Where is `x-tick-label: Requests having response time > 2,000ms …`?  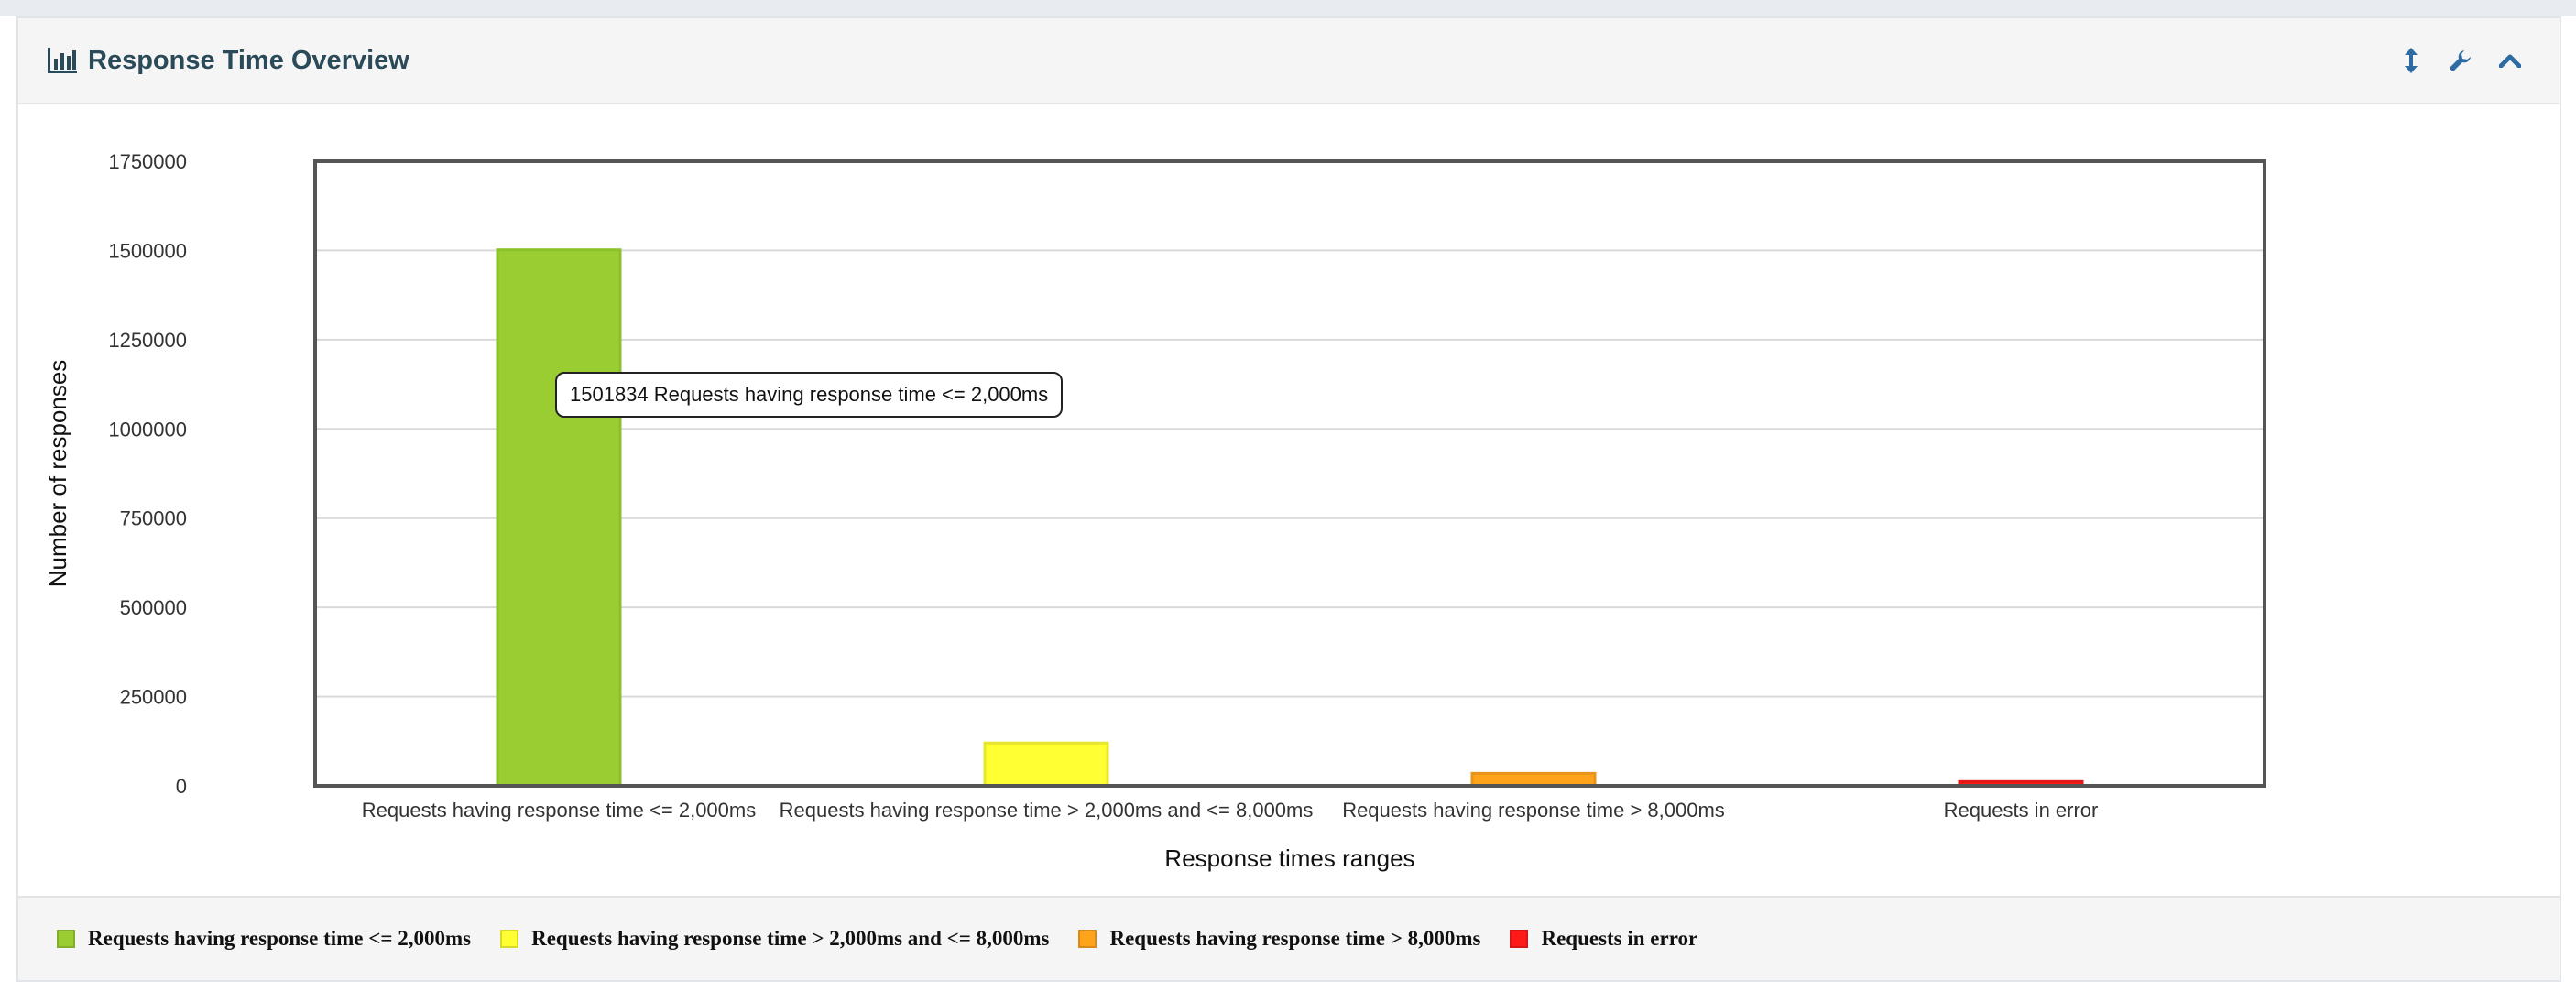
x-tick-label: Requests having response time > 2,000ms … is located at coordinates (1047, 810).